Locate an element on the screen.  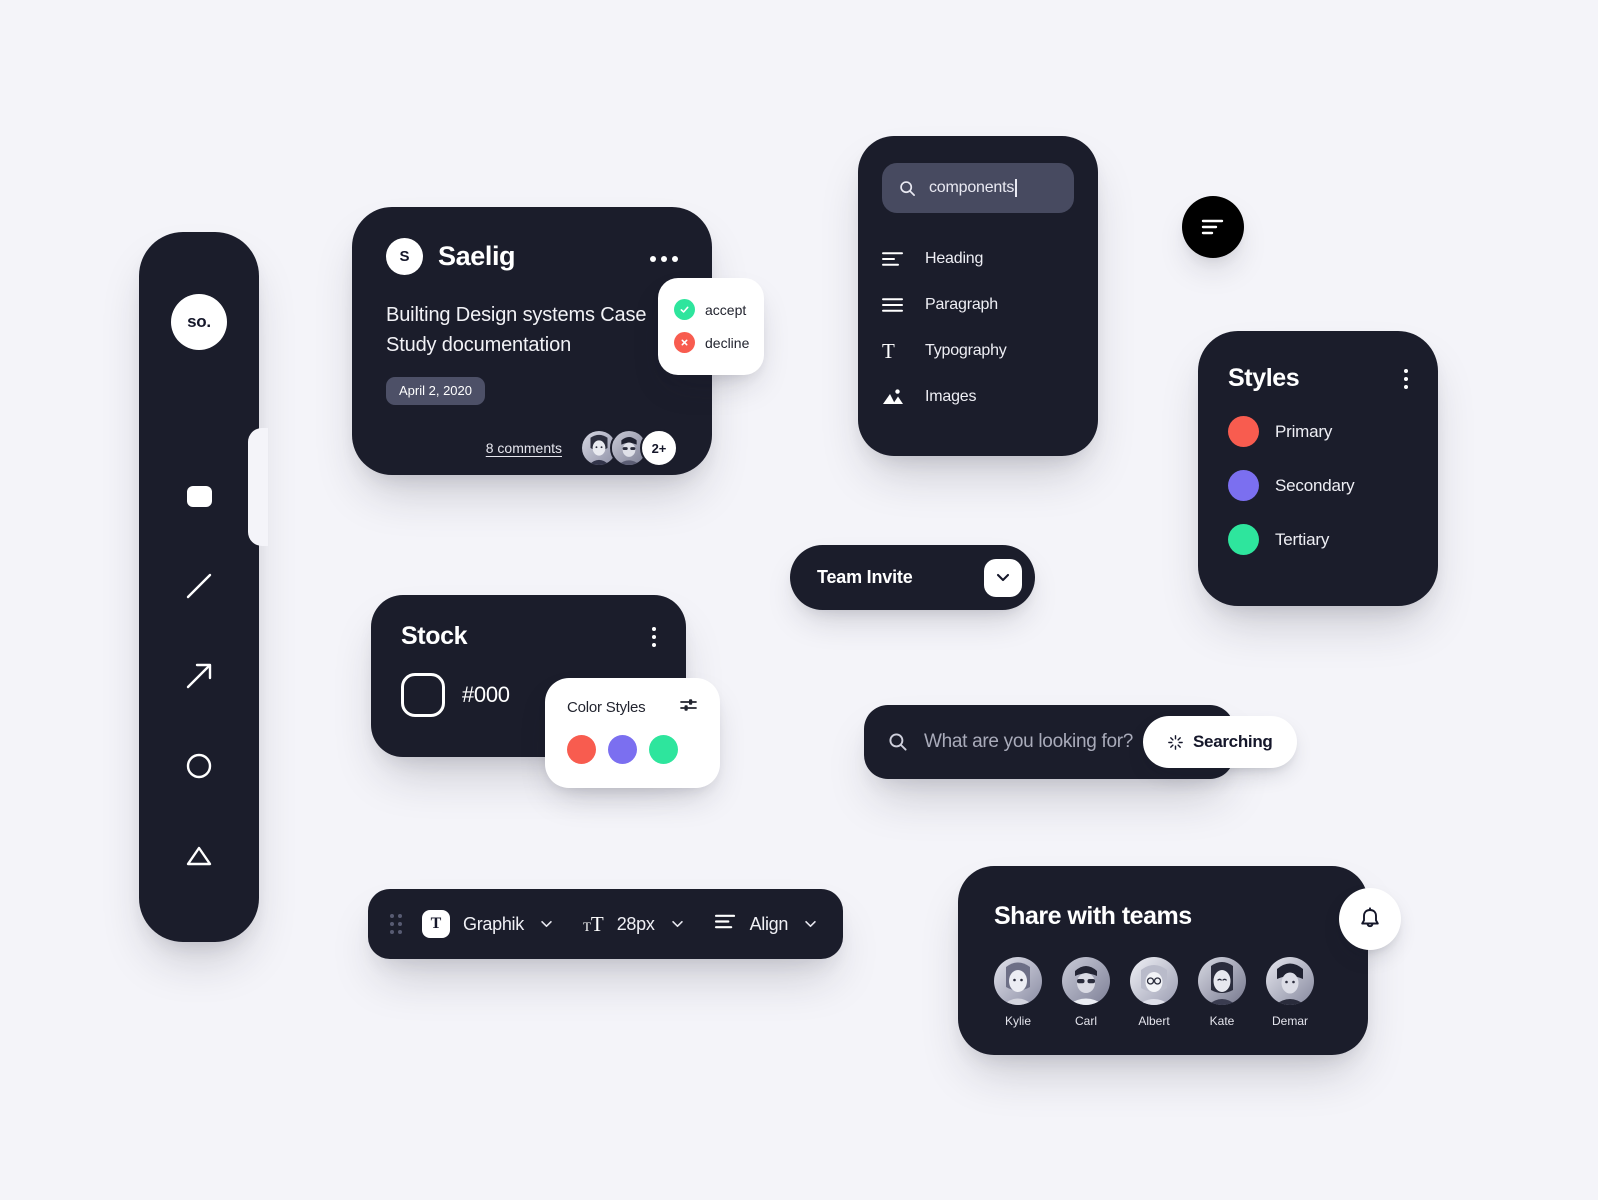
person-name: Demar is located at coordinates (1289, 1021).